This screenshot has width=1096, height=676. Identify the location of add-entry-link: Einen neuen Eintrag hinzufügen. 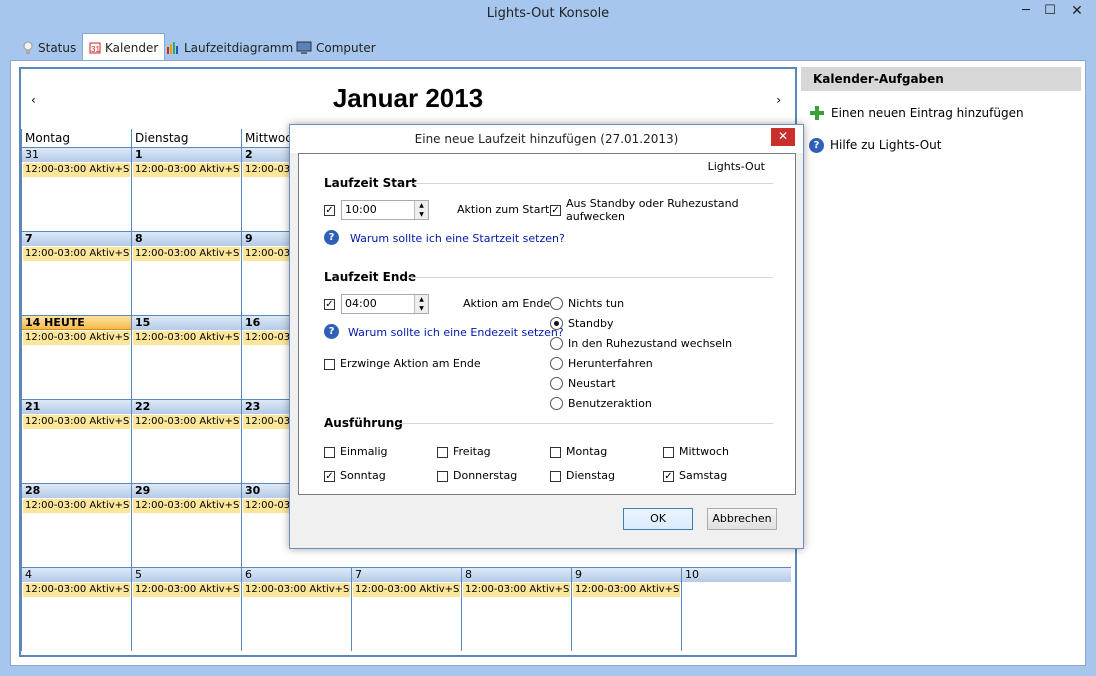
(941, 113).